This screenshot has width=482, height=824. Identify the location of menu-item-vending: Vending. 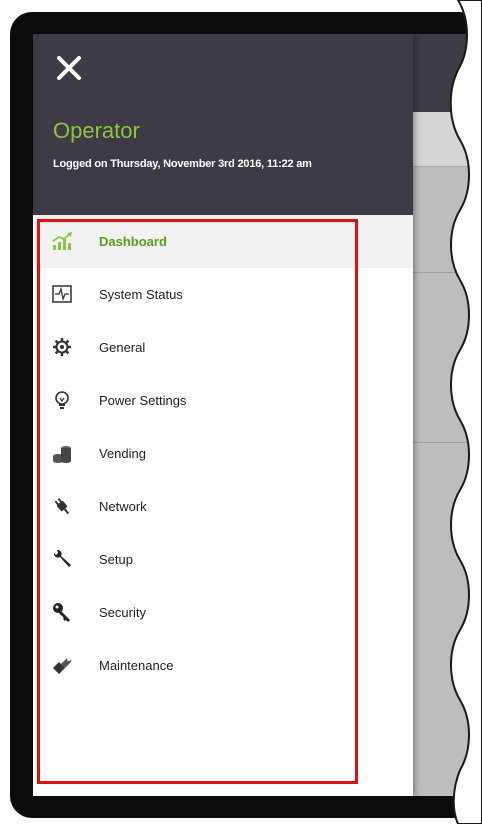
(223, 453).